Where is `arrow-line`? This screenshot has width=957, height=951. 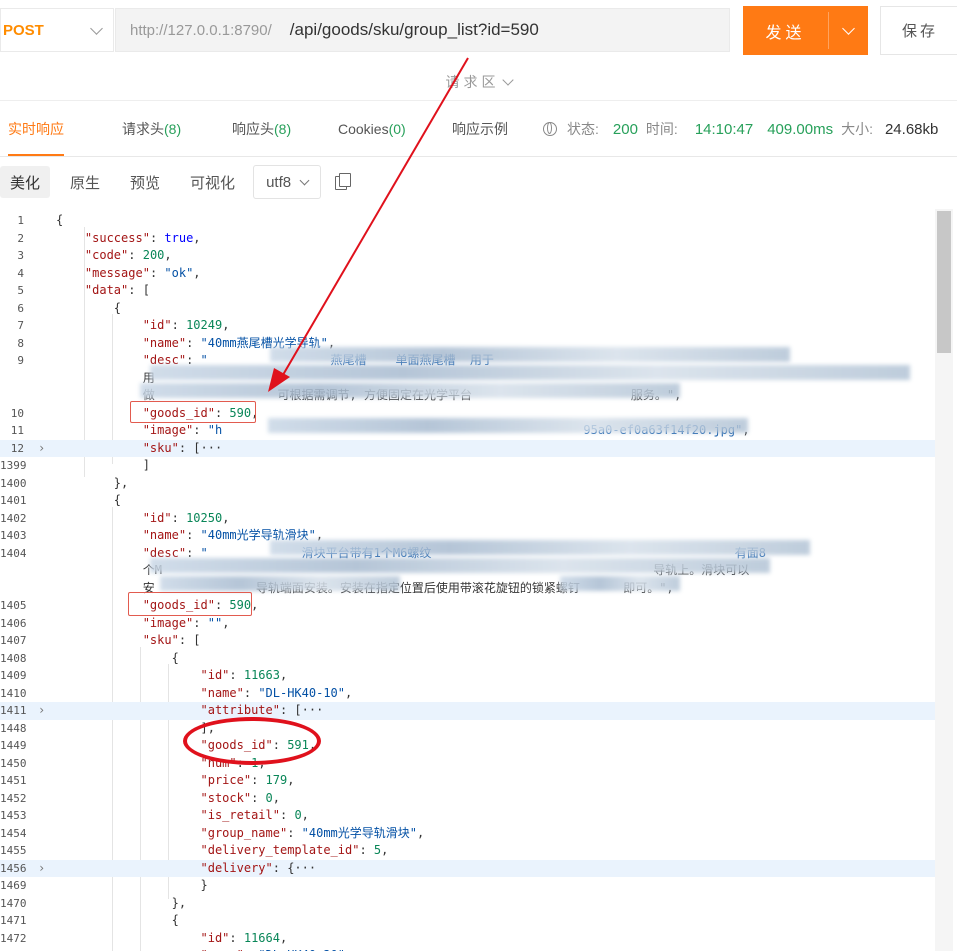 arrow-line is located at coordinates (374, 219).